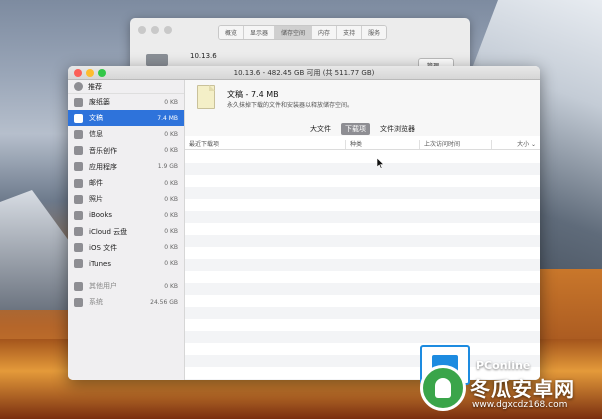  Describe the element at coordinates (78, 102) in the screenshot. I see `trash-icon` at that location.